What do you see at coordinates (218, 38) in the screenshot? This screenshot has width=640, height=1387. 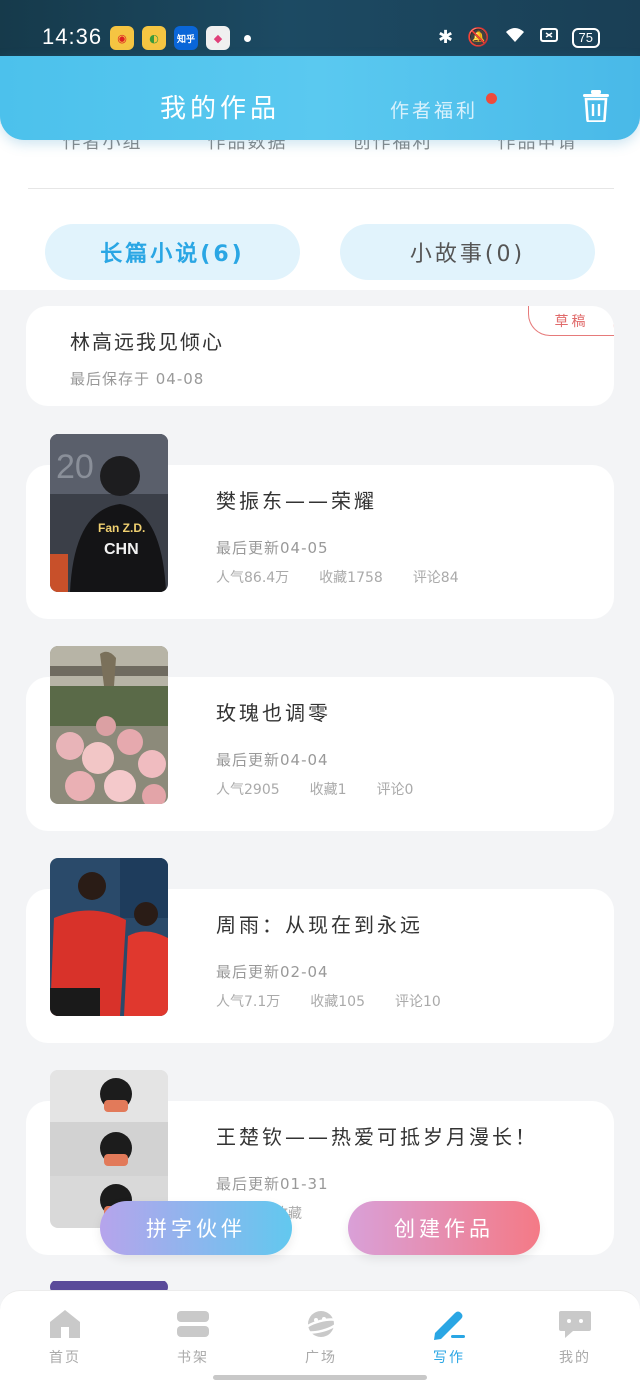 I see `pink-app-icon: ◆` at bounding box center [218, 38].